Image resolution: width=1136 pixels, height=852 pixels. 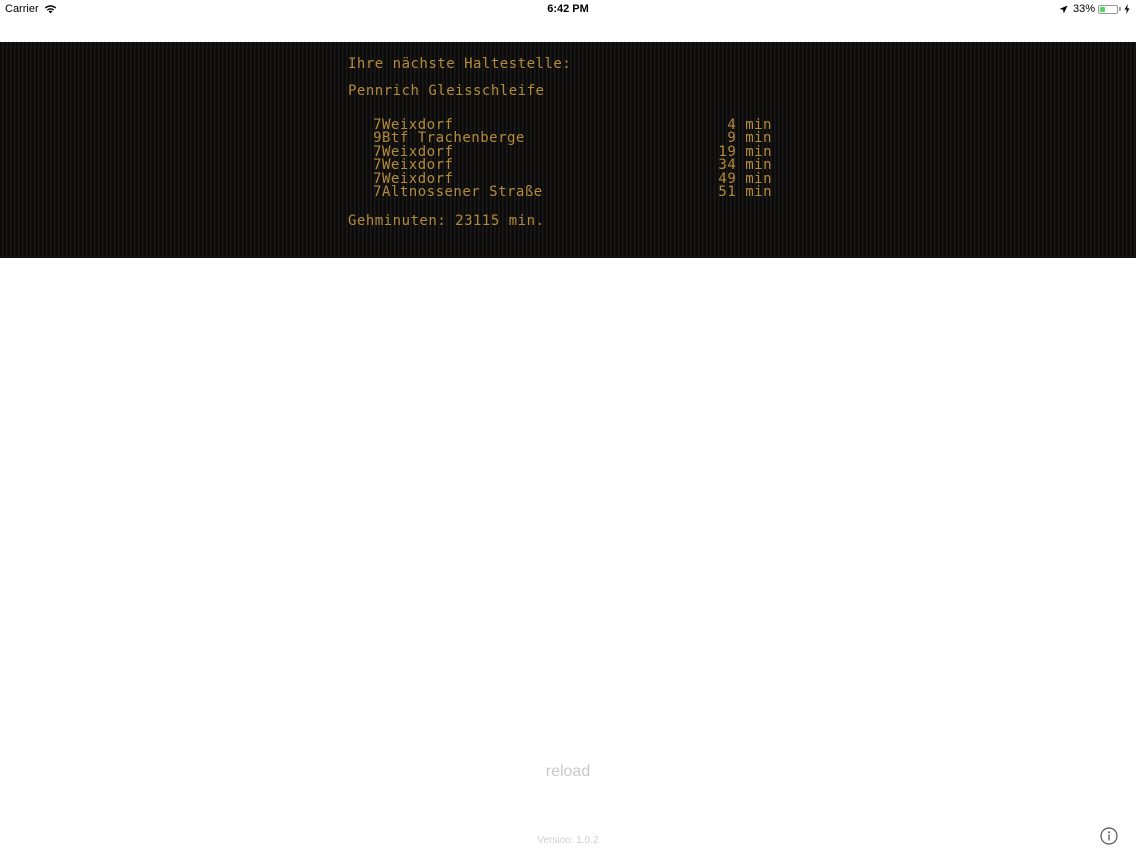 I want to click on status-right: 33%, so click(x=1094, y=9).